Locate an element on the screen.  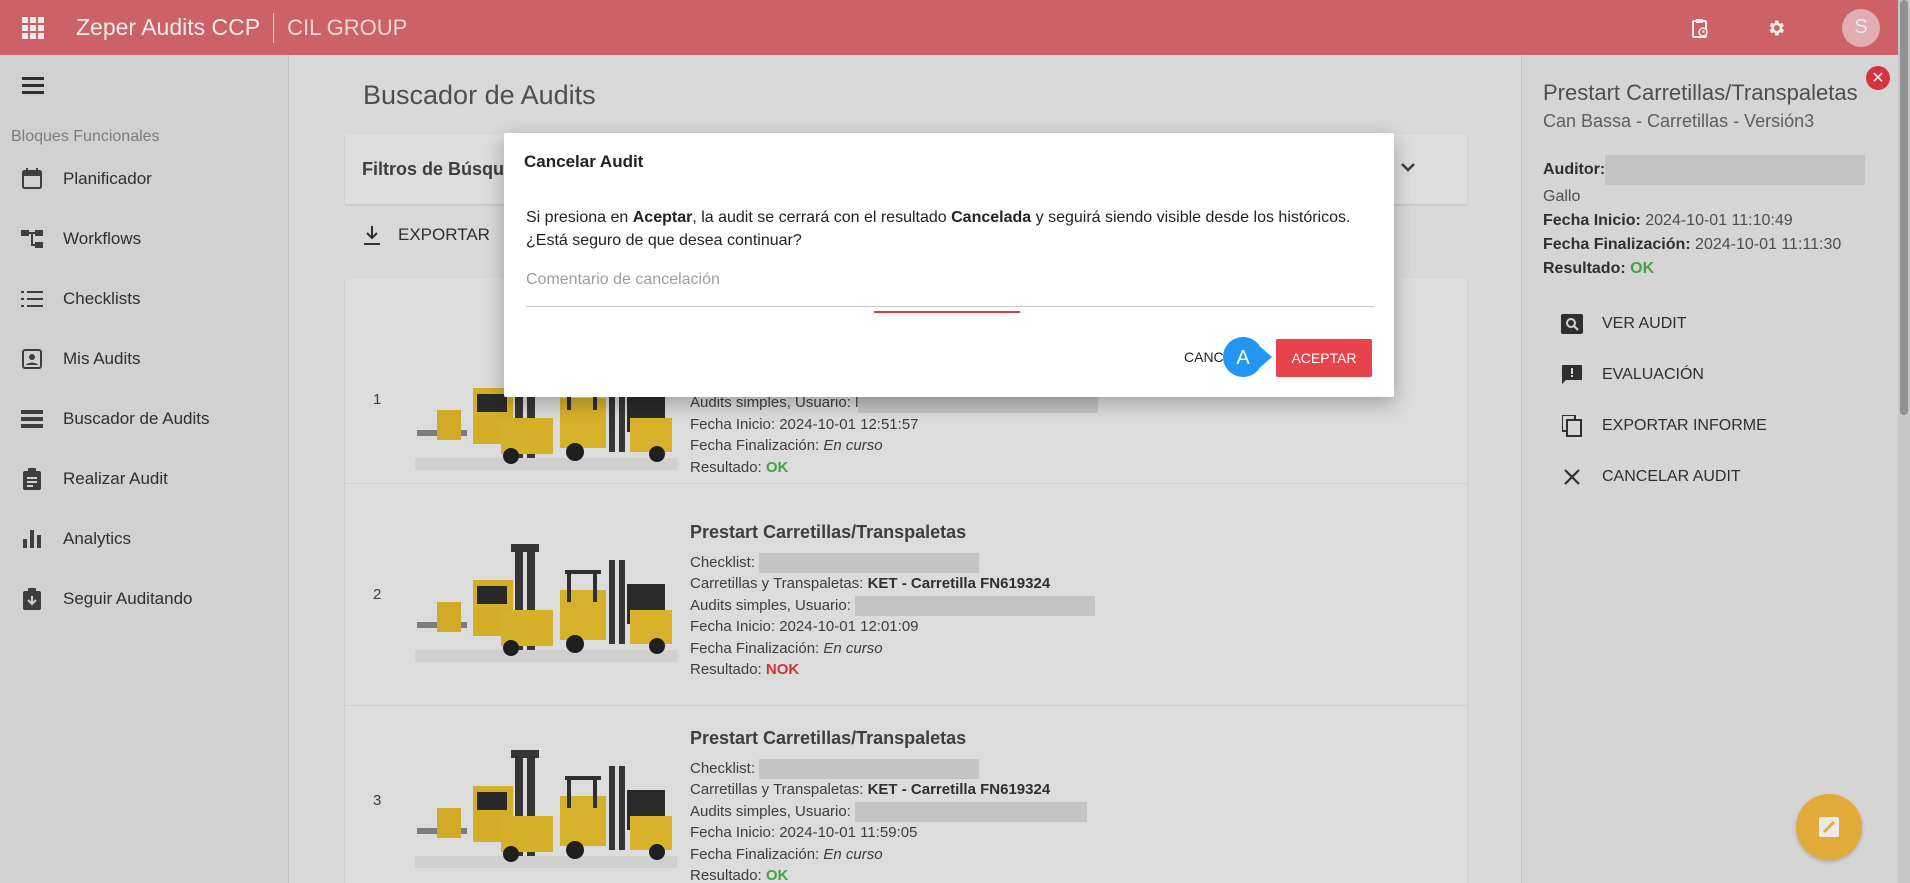
message-bold: Aceptar is located at coordinates (662, 217).